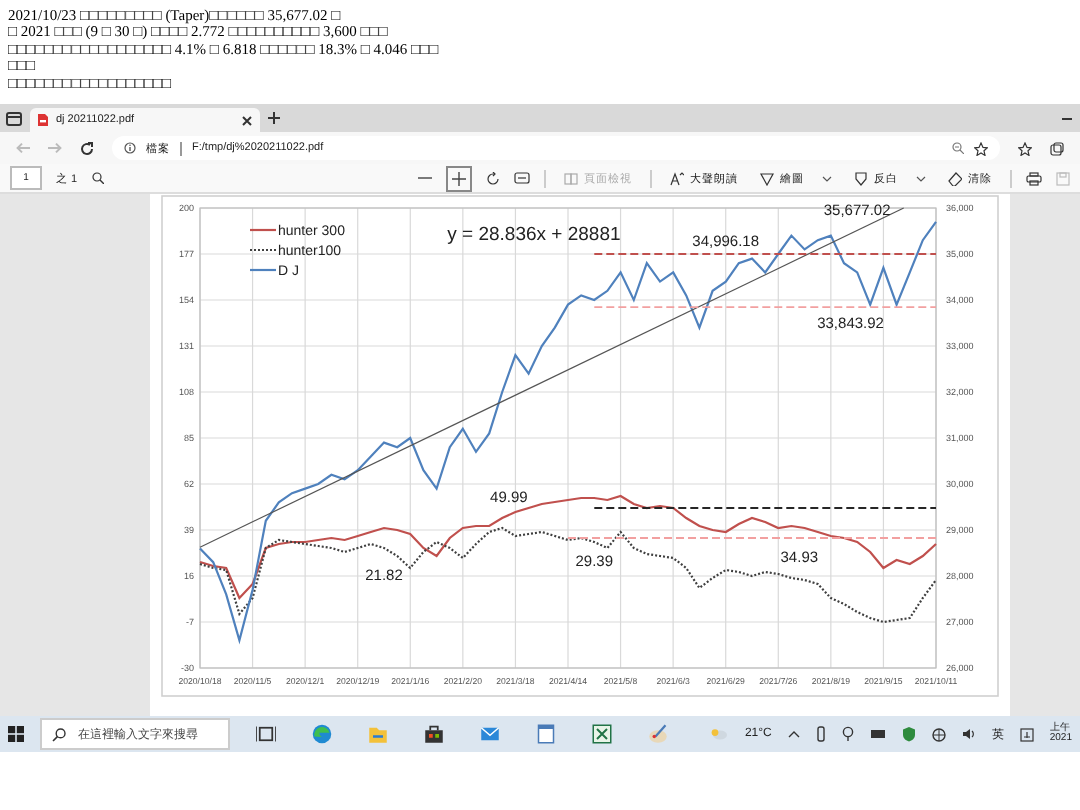  What do you see at coordinates (130, 148) in the screenshot?
I see `info-icon` at bounding box center [130, 148].